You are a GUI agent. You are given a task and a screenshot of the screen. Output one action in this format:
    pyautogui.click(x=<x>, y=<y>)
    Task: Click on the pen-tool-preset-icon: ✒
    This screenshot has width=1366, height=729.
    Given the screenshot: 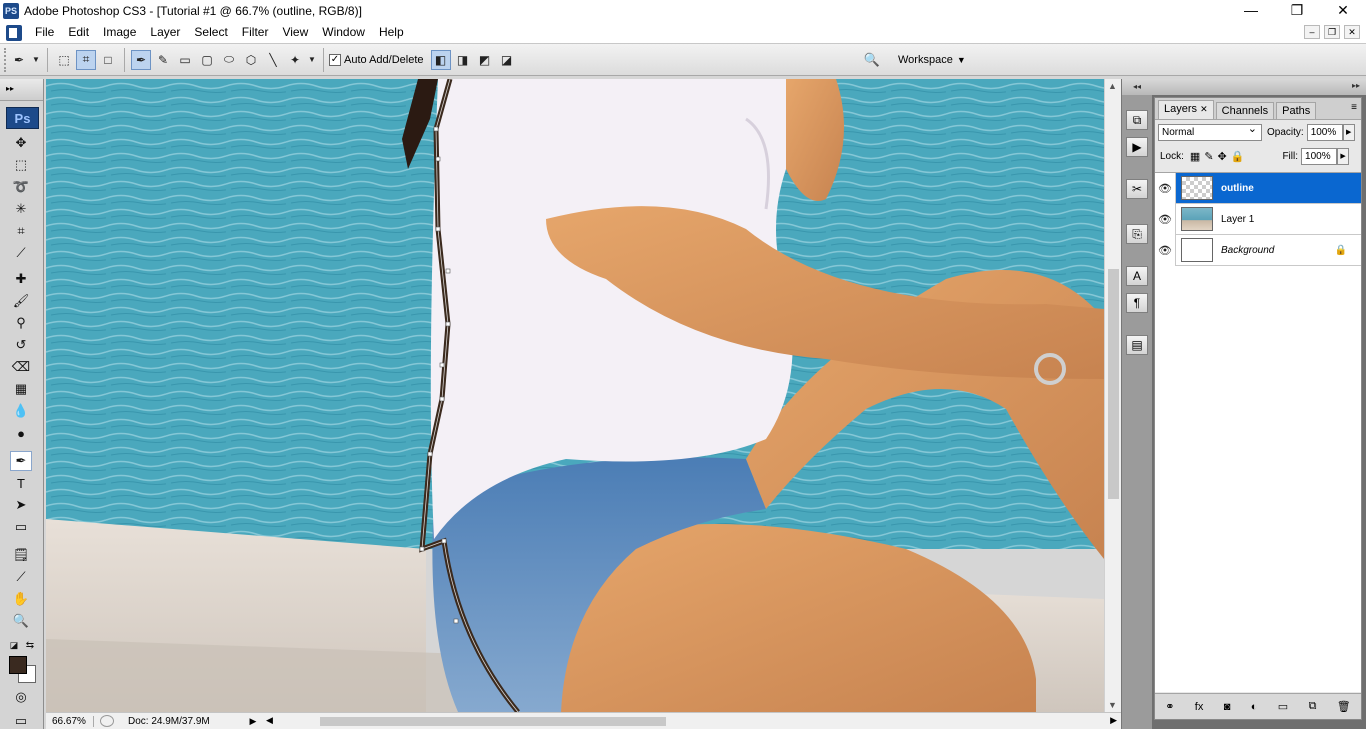 What is the action you would take?
    pyautogui.click(x=19, y=60)
    